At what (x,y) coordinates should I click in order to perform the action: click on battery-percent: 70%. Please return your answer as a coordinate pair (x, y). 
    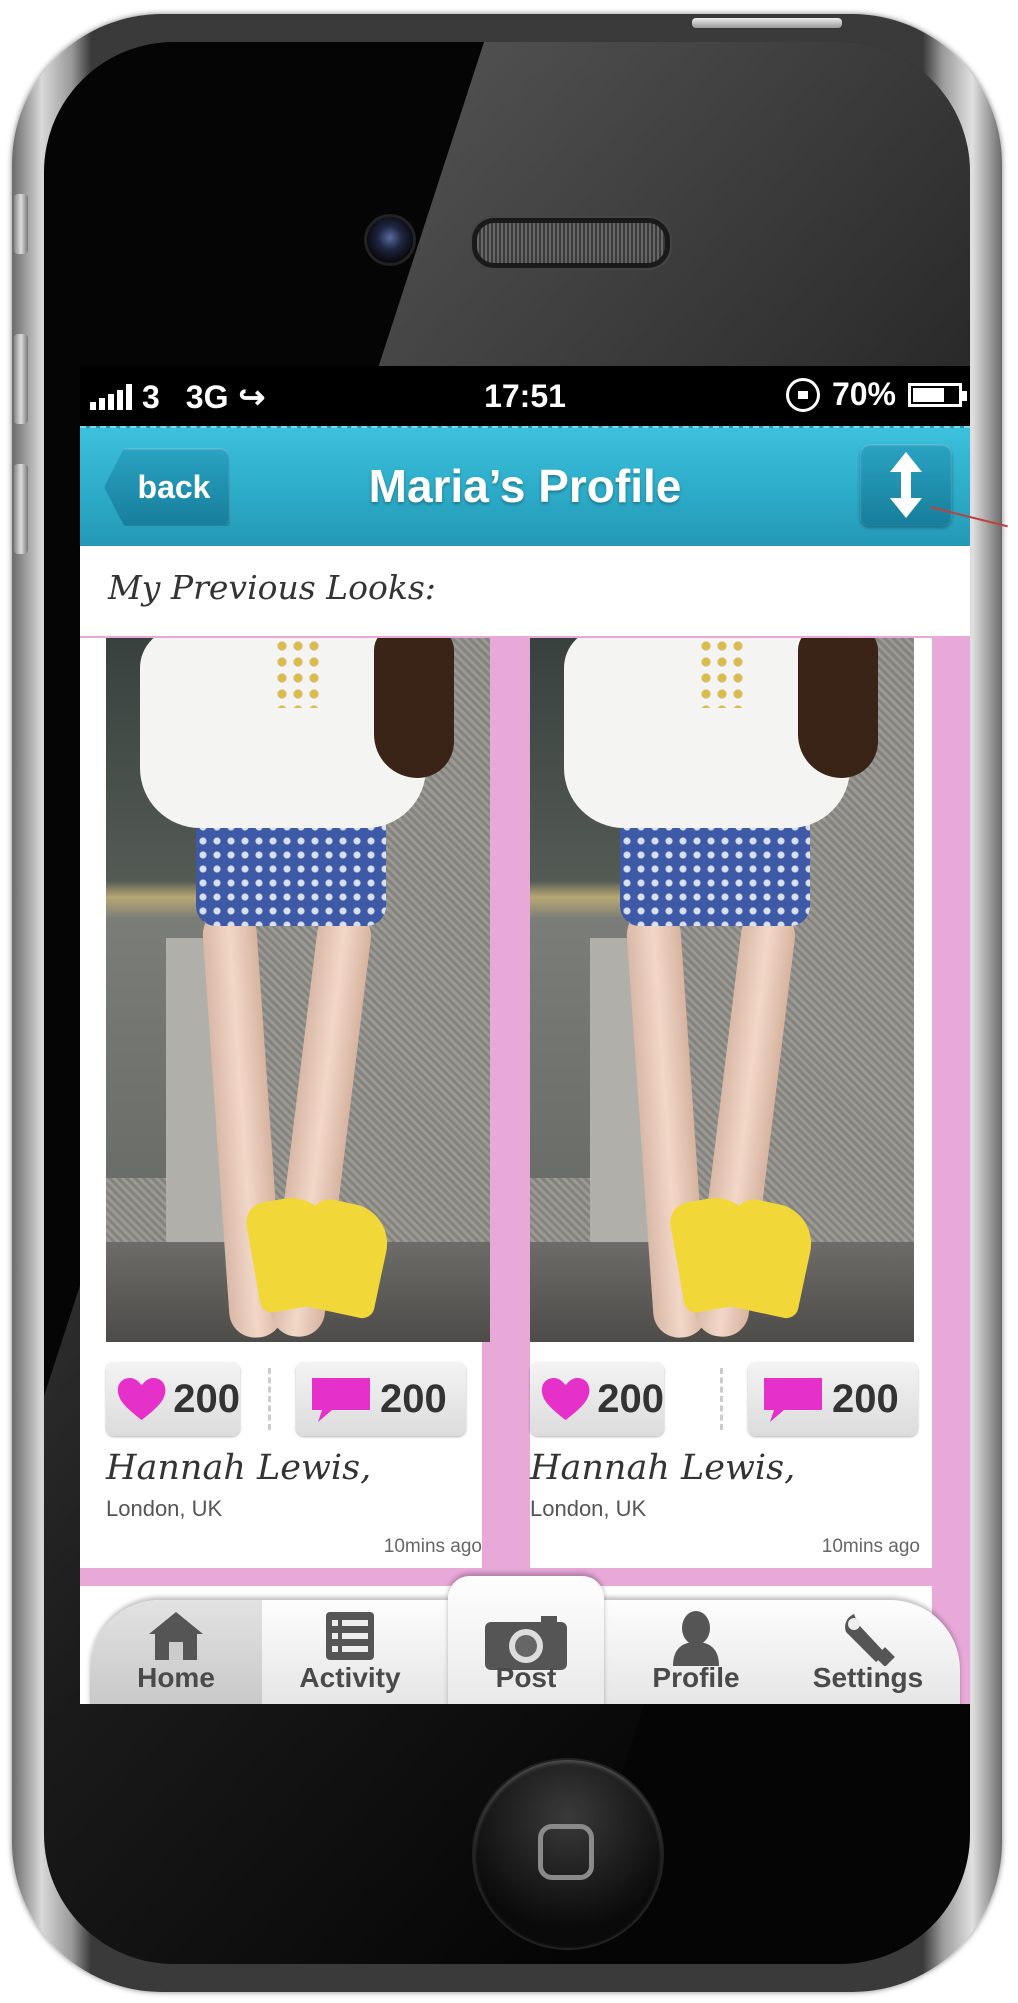
    Looking at the image, I should click on (863, 394).